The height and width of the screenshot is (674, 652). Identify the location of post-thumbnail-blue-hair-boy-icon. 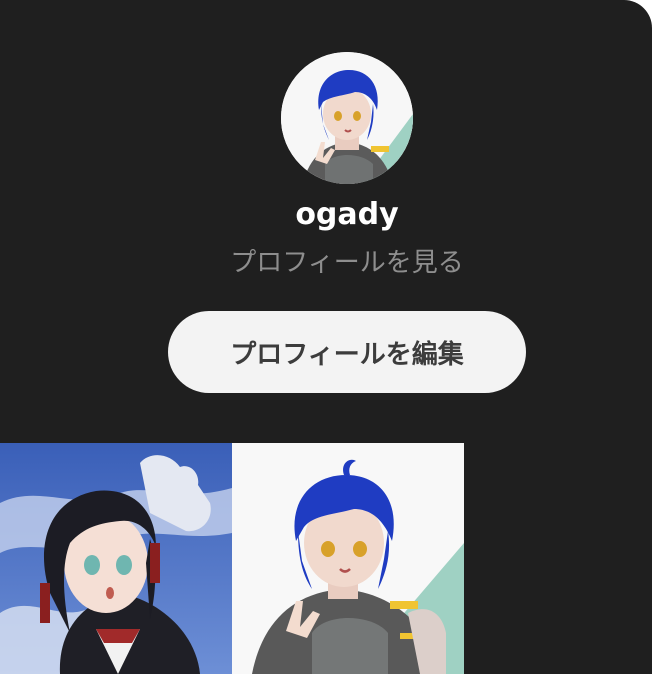
(348, 558).